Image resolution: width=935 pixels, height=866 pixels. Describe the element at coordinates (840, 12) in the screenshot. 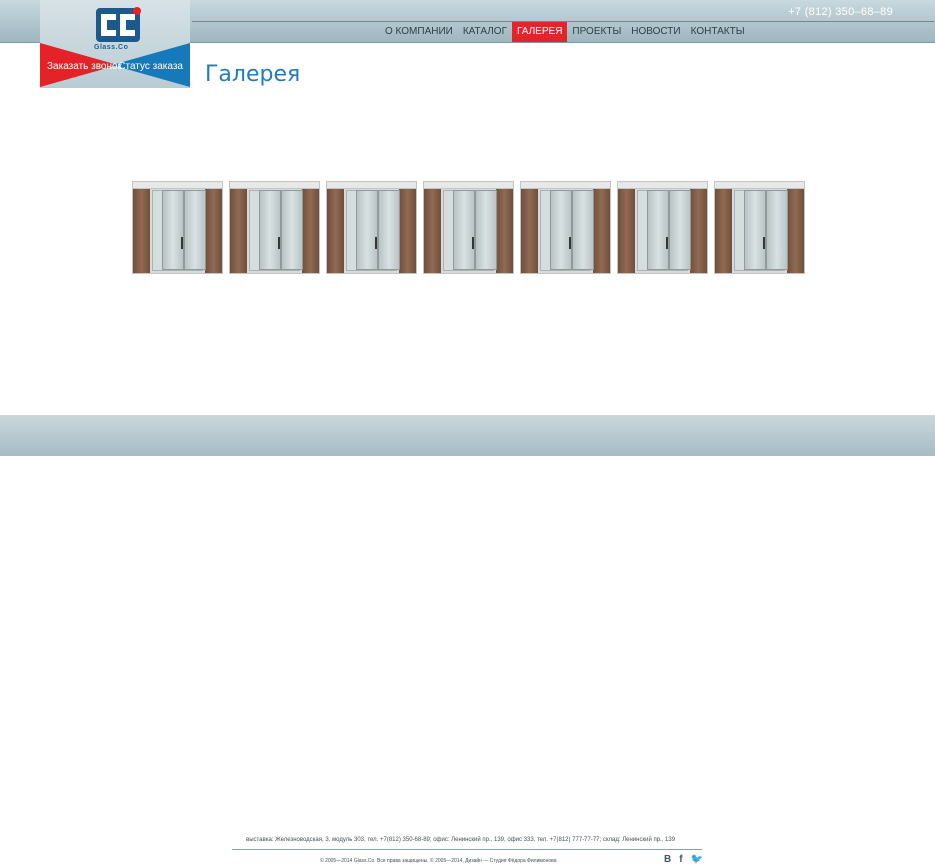

I see `phone-number: +7 (812) 350–68–89` at that location.